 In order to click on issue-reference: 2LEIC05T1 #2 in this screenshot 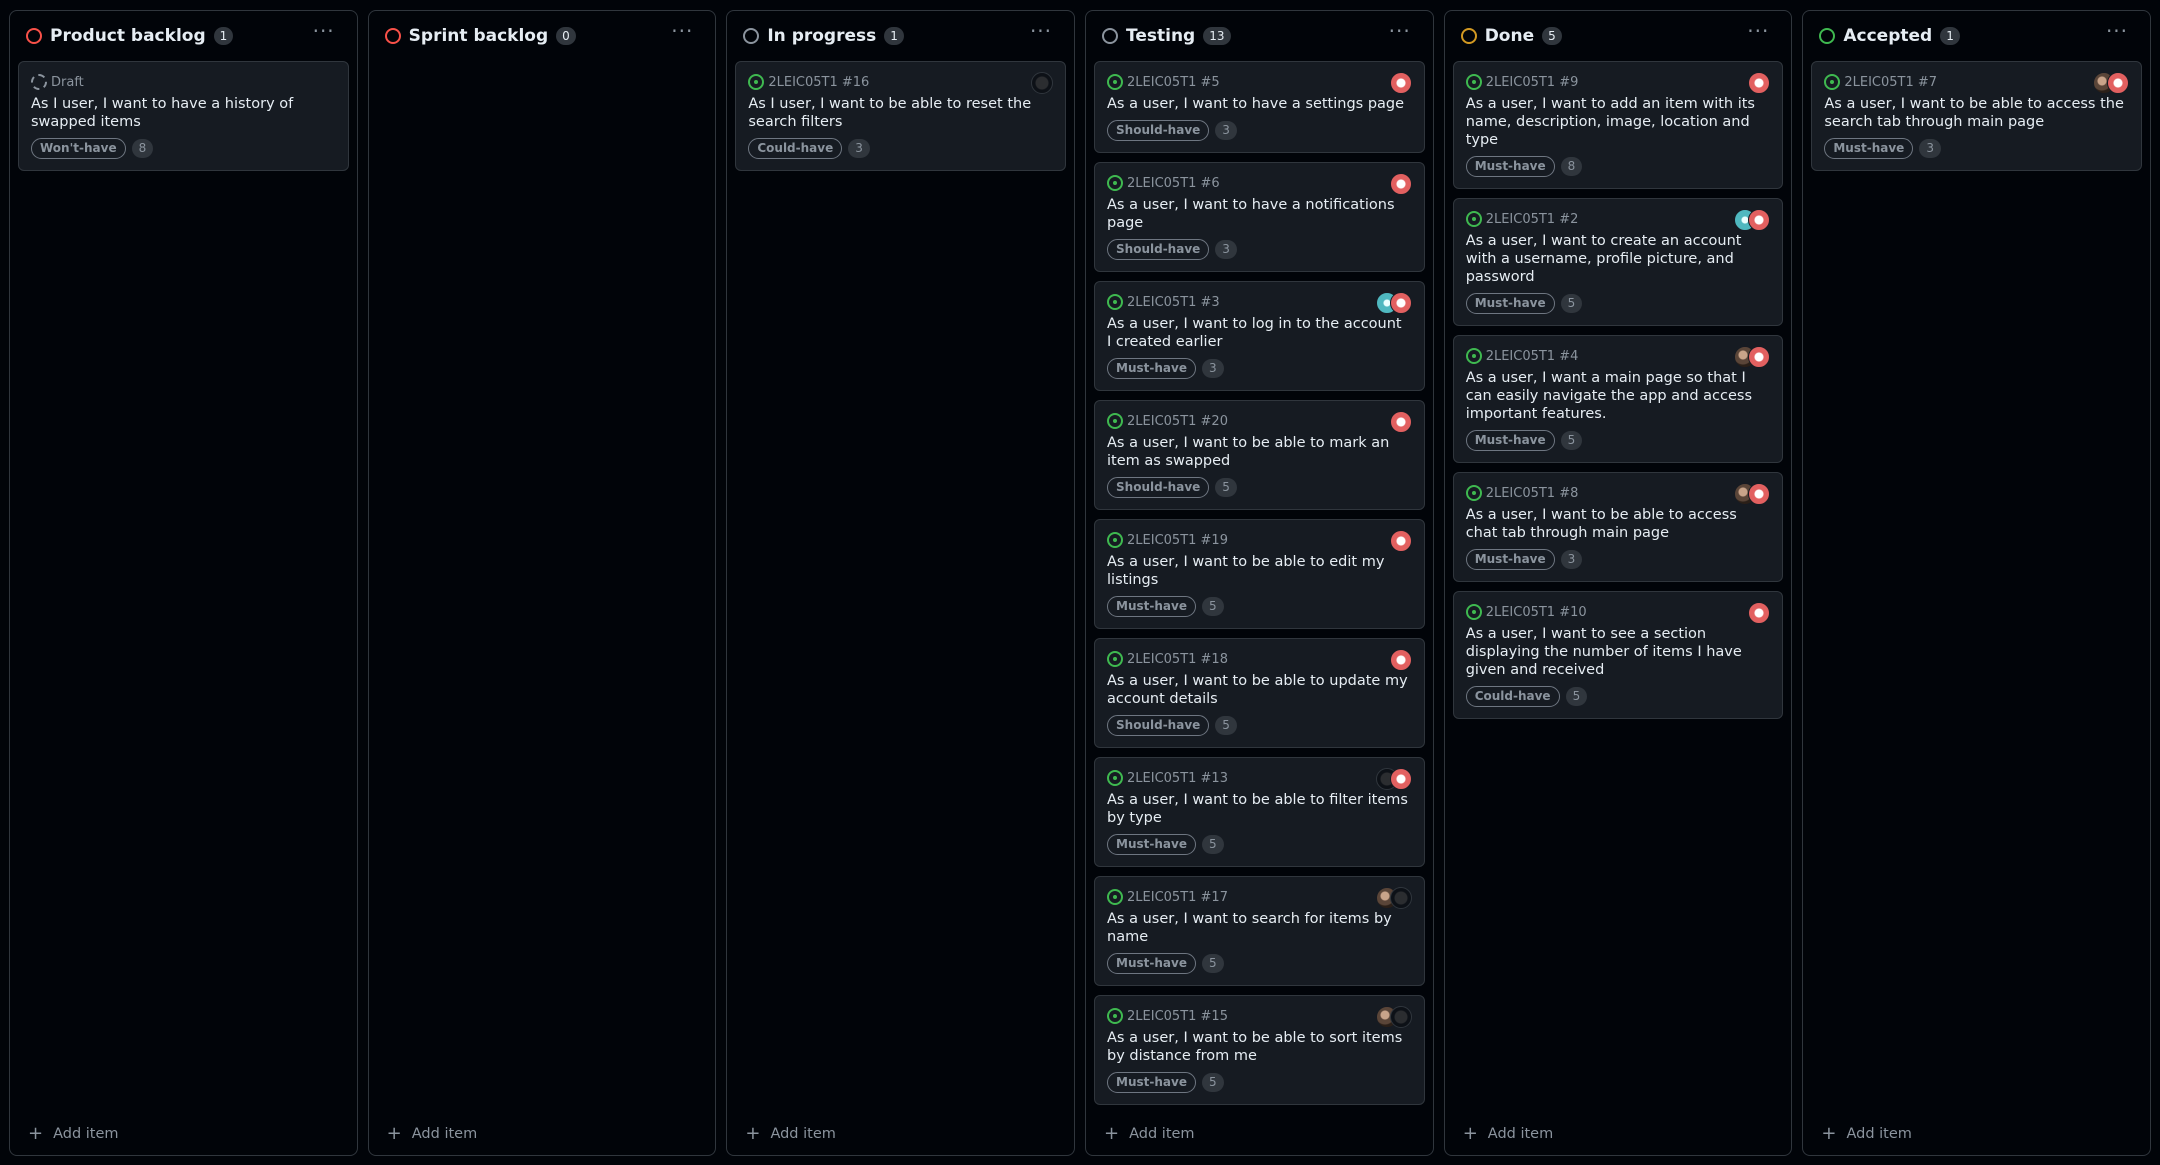, I will do `click(1532, 219)`.